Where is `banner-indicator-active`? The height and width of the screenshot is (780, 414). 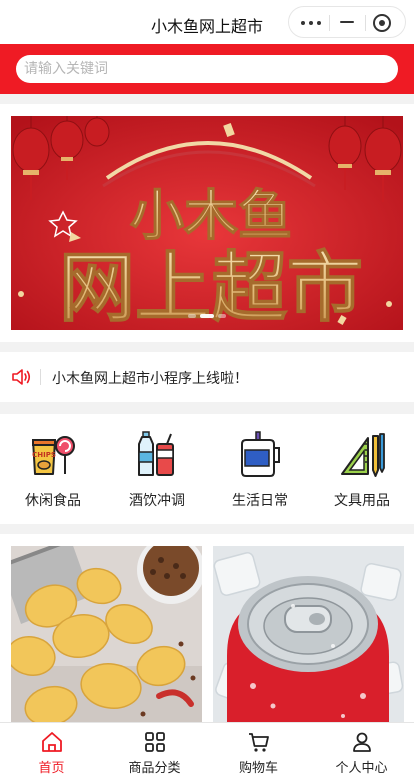
banner-indicator-active is located at coordinates (207, 316).